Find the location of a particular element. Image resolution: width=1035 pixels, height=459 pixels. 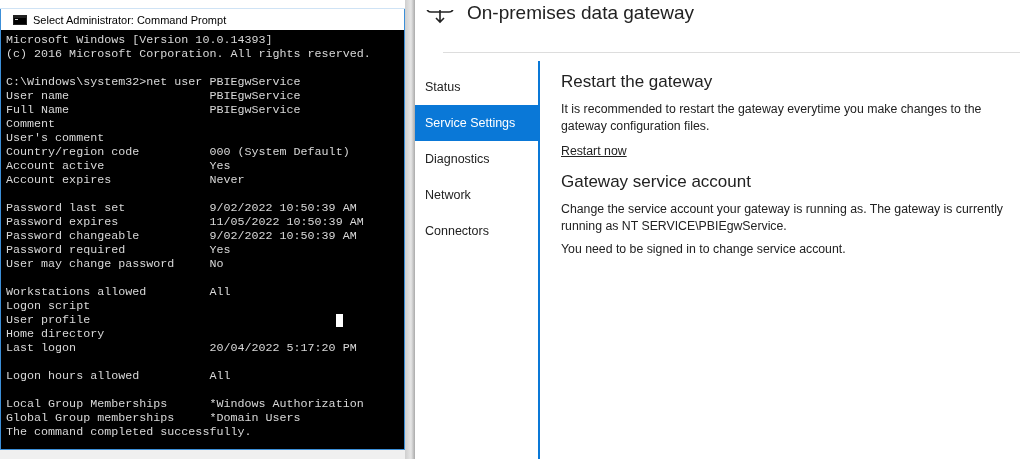

console-value: 11/05/2022 10:50:39 AM is located at coordinates (286, 222).